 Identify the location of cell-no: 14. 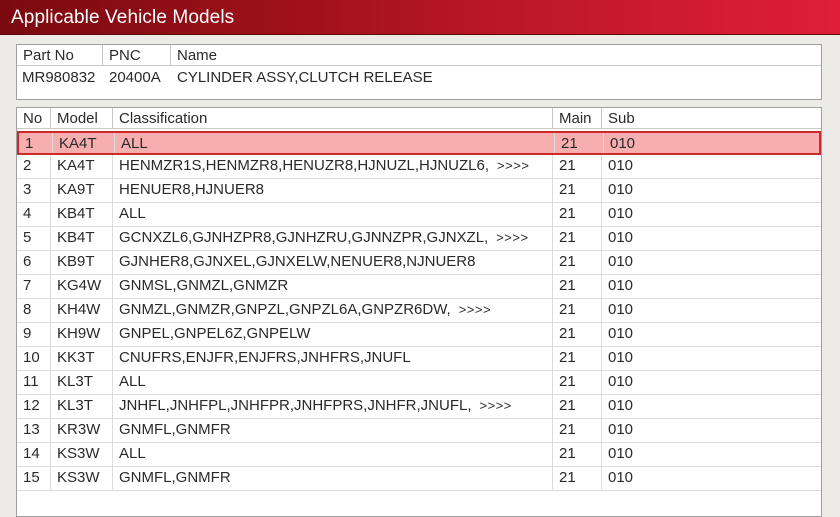
(34, 454).